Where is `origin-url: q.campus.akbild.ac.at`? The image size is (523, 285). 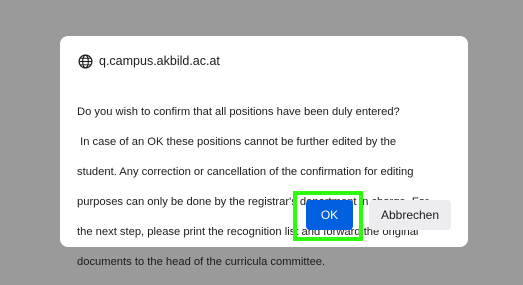 origin-url: q.campus.akbild.ac.at is located at coordinates (159, 61).